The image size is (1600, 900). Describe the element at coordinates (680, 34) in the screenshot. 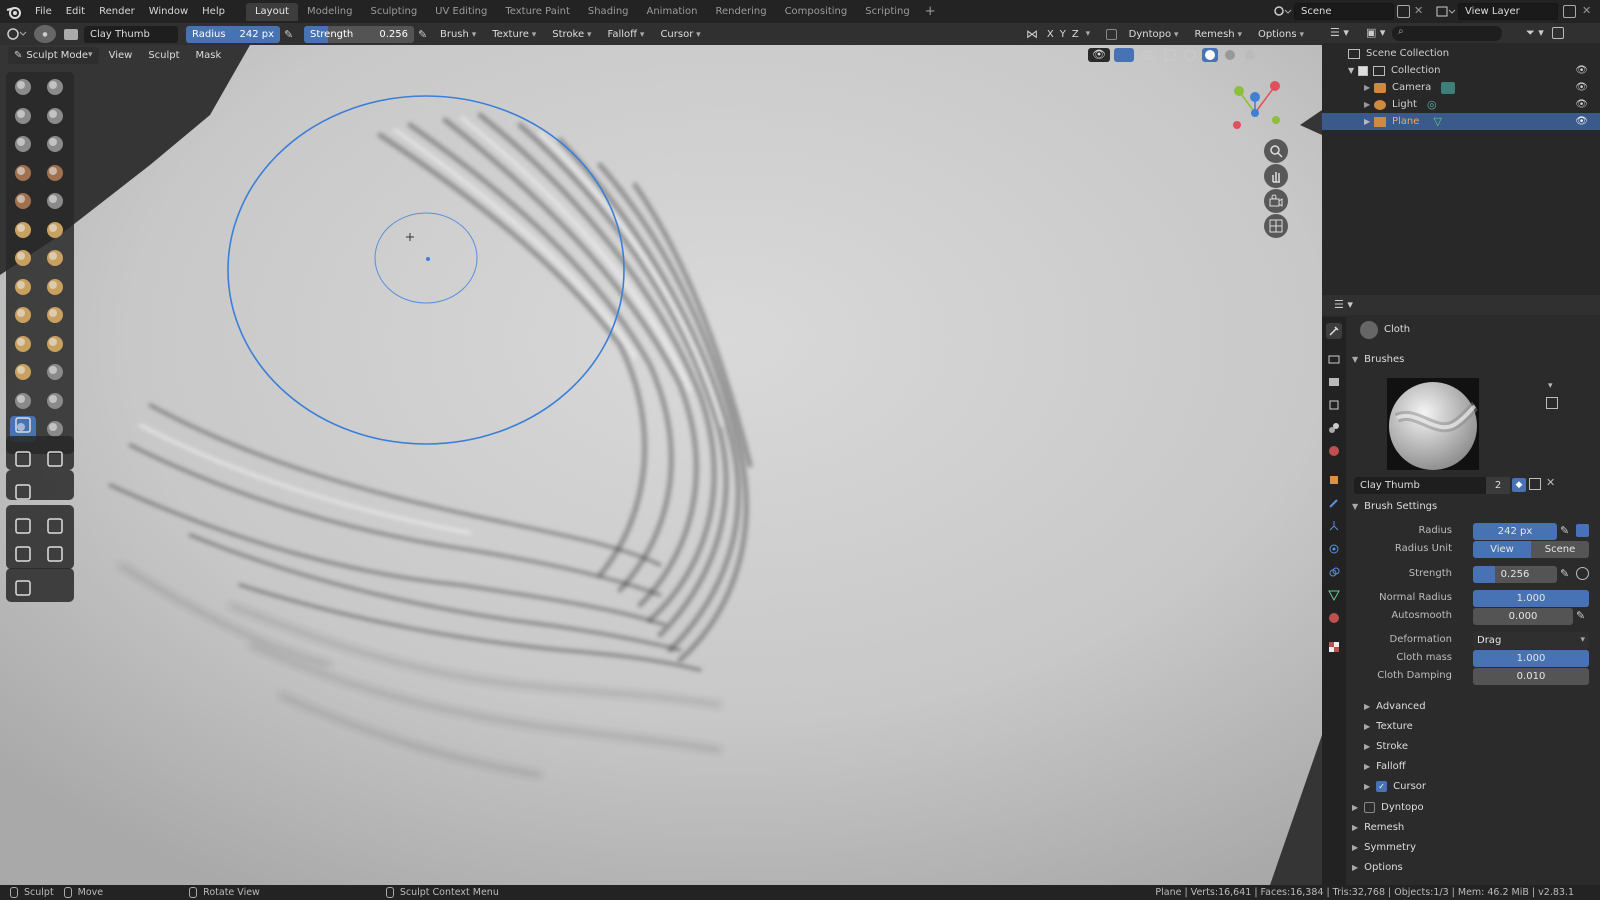

I see `cursor-menu: Cursor` at that location.